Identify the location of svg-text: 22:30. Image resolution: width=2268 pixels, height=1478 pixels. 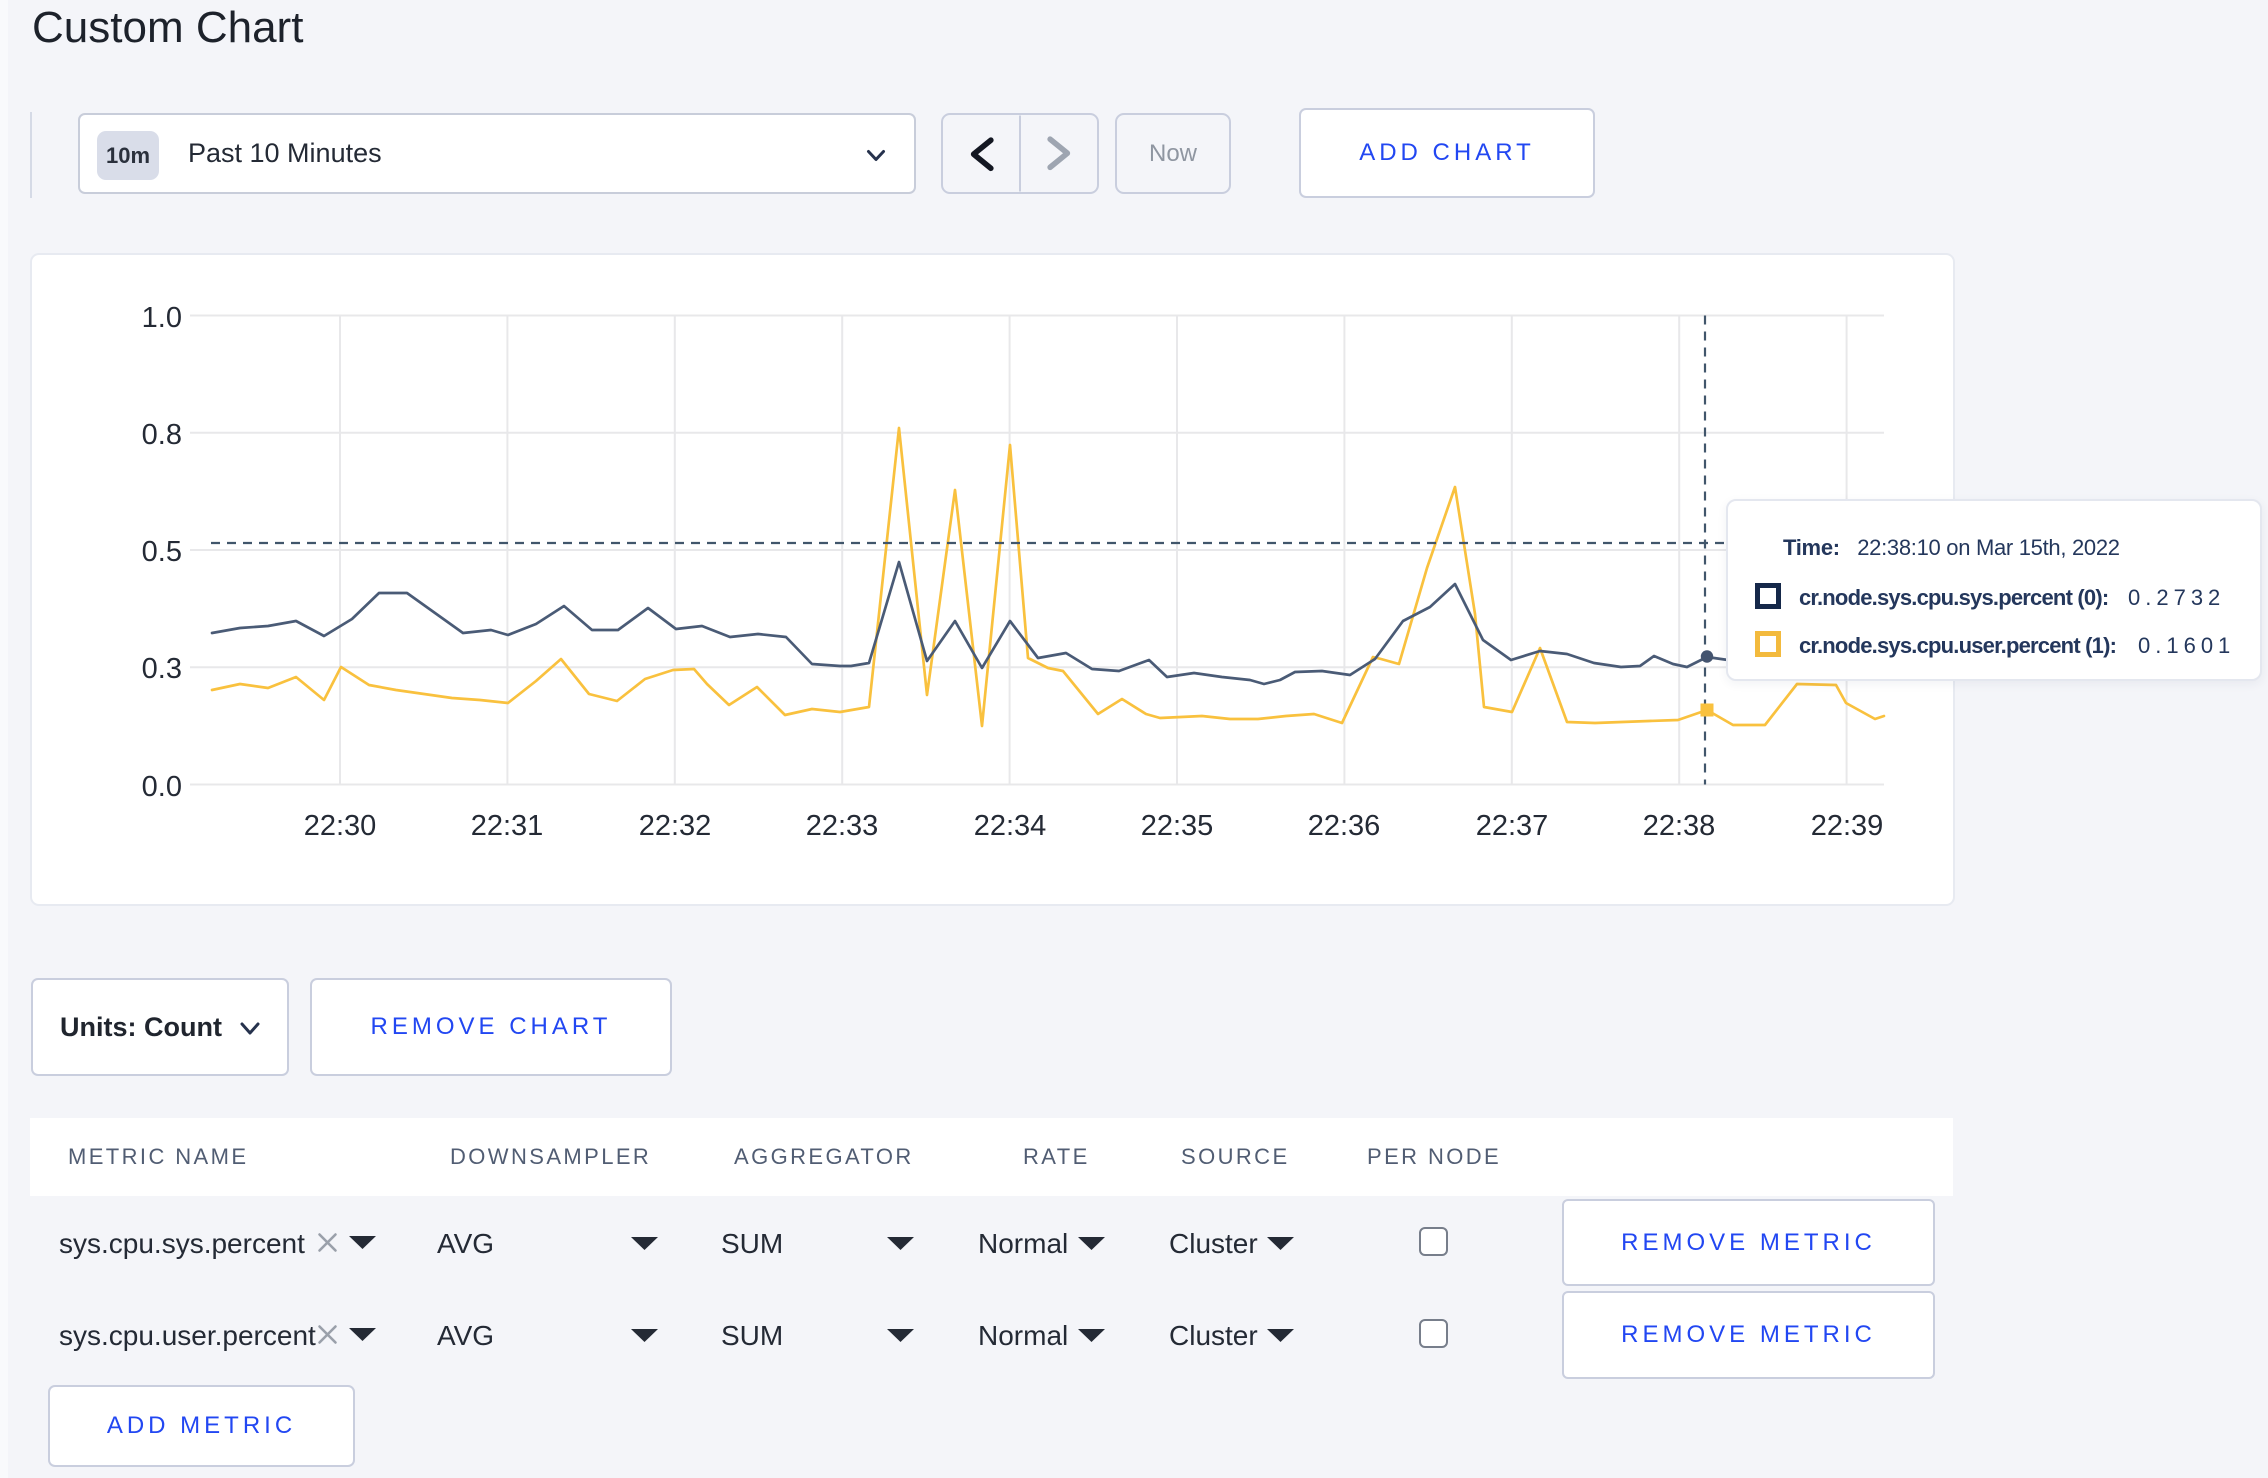
(340, 826).